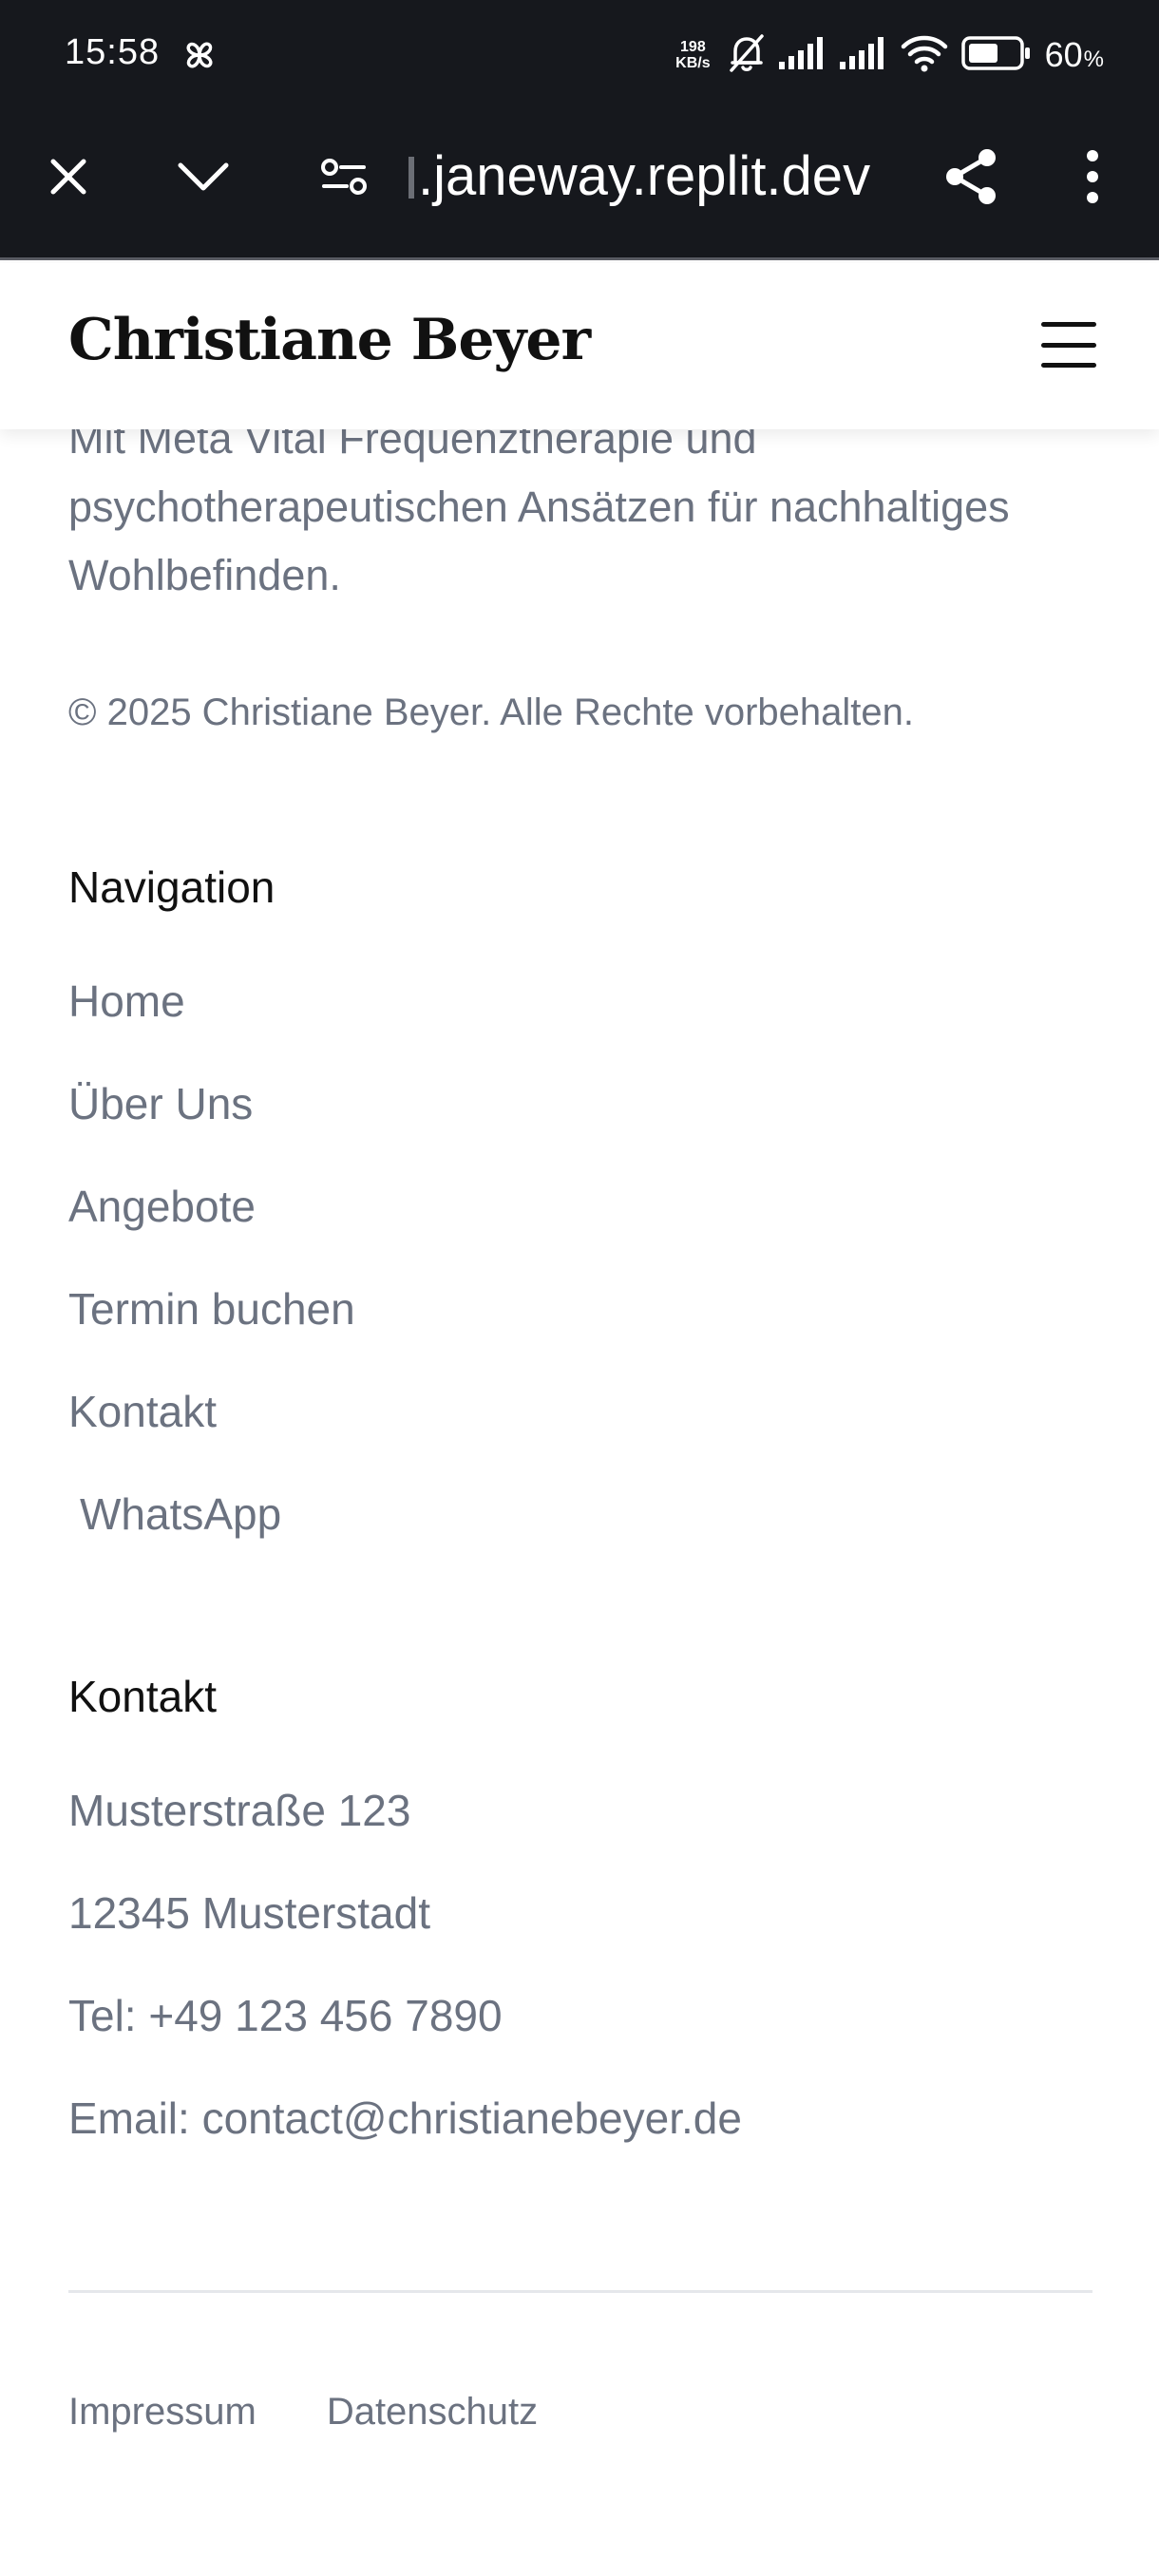  Describe the element at coordinates (285, 2015) in the screenshot. I see `contact-phone-text: Tel: +49 123 456 7890` at that location.